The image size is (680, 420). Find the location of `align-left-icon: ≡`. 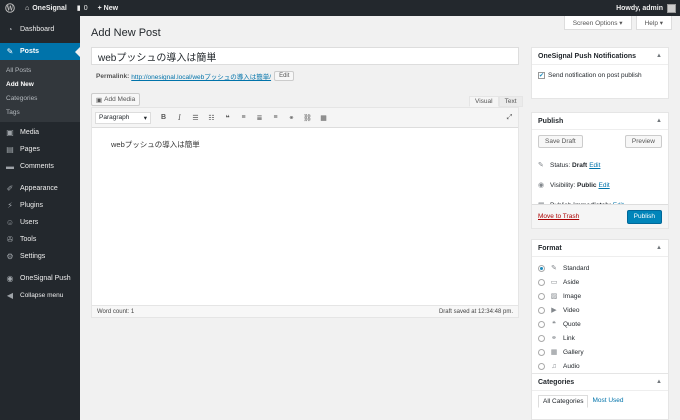

align-left-icon: ≡ is located at coordinates (243, 117).